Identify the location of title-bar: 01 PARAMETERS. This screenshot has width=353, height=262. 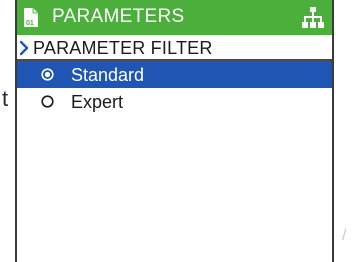
(174, 17).